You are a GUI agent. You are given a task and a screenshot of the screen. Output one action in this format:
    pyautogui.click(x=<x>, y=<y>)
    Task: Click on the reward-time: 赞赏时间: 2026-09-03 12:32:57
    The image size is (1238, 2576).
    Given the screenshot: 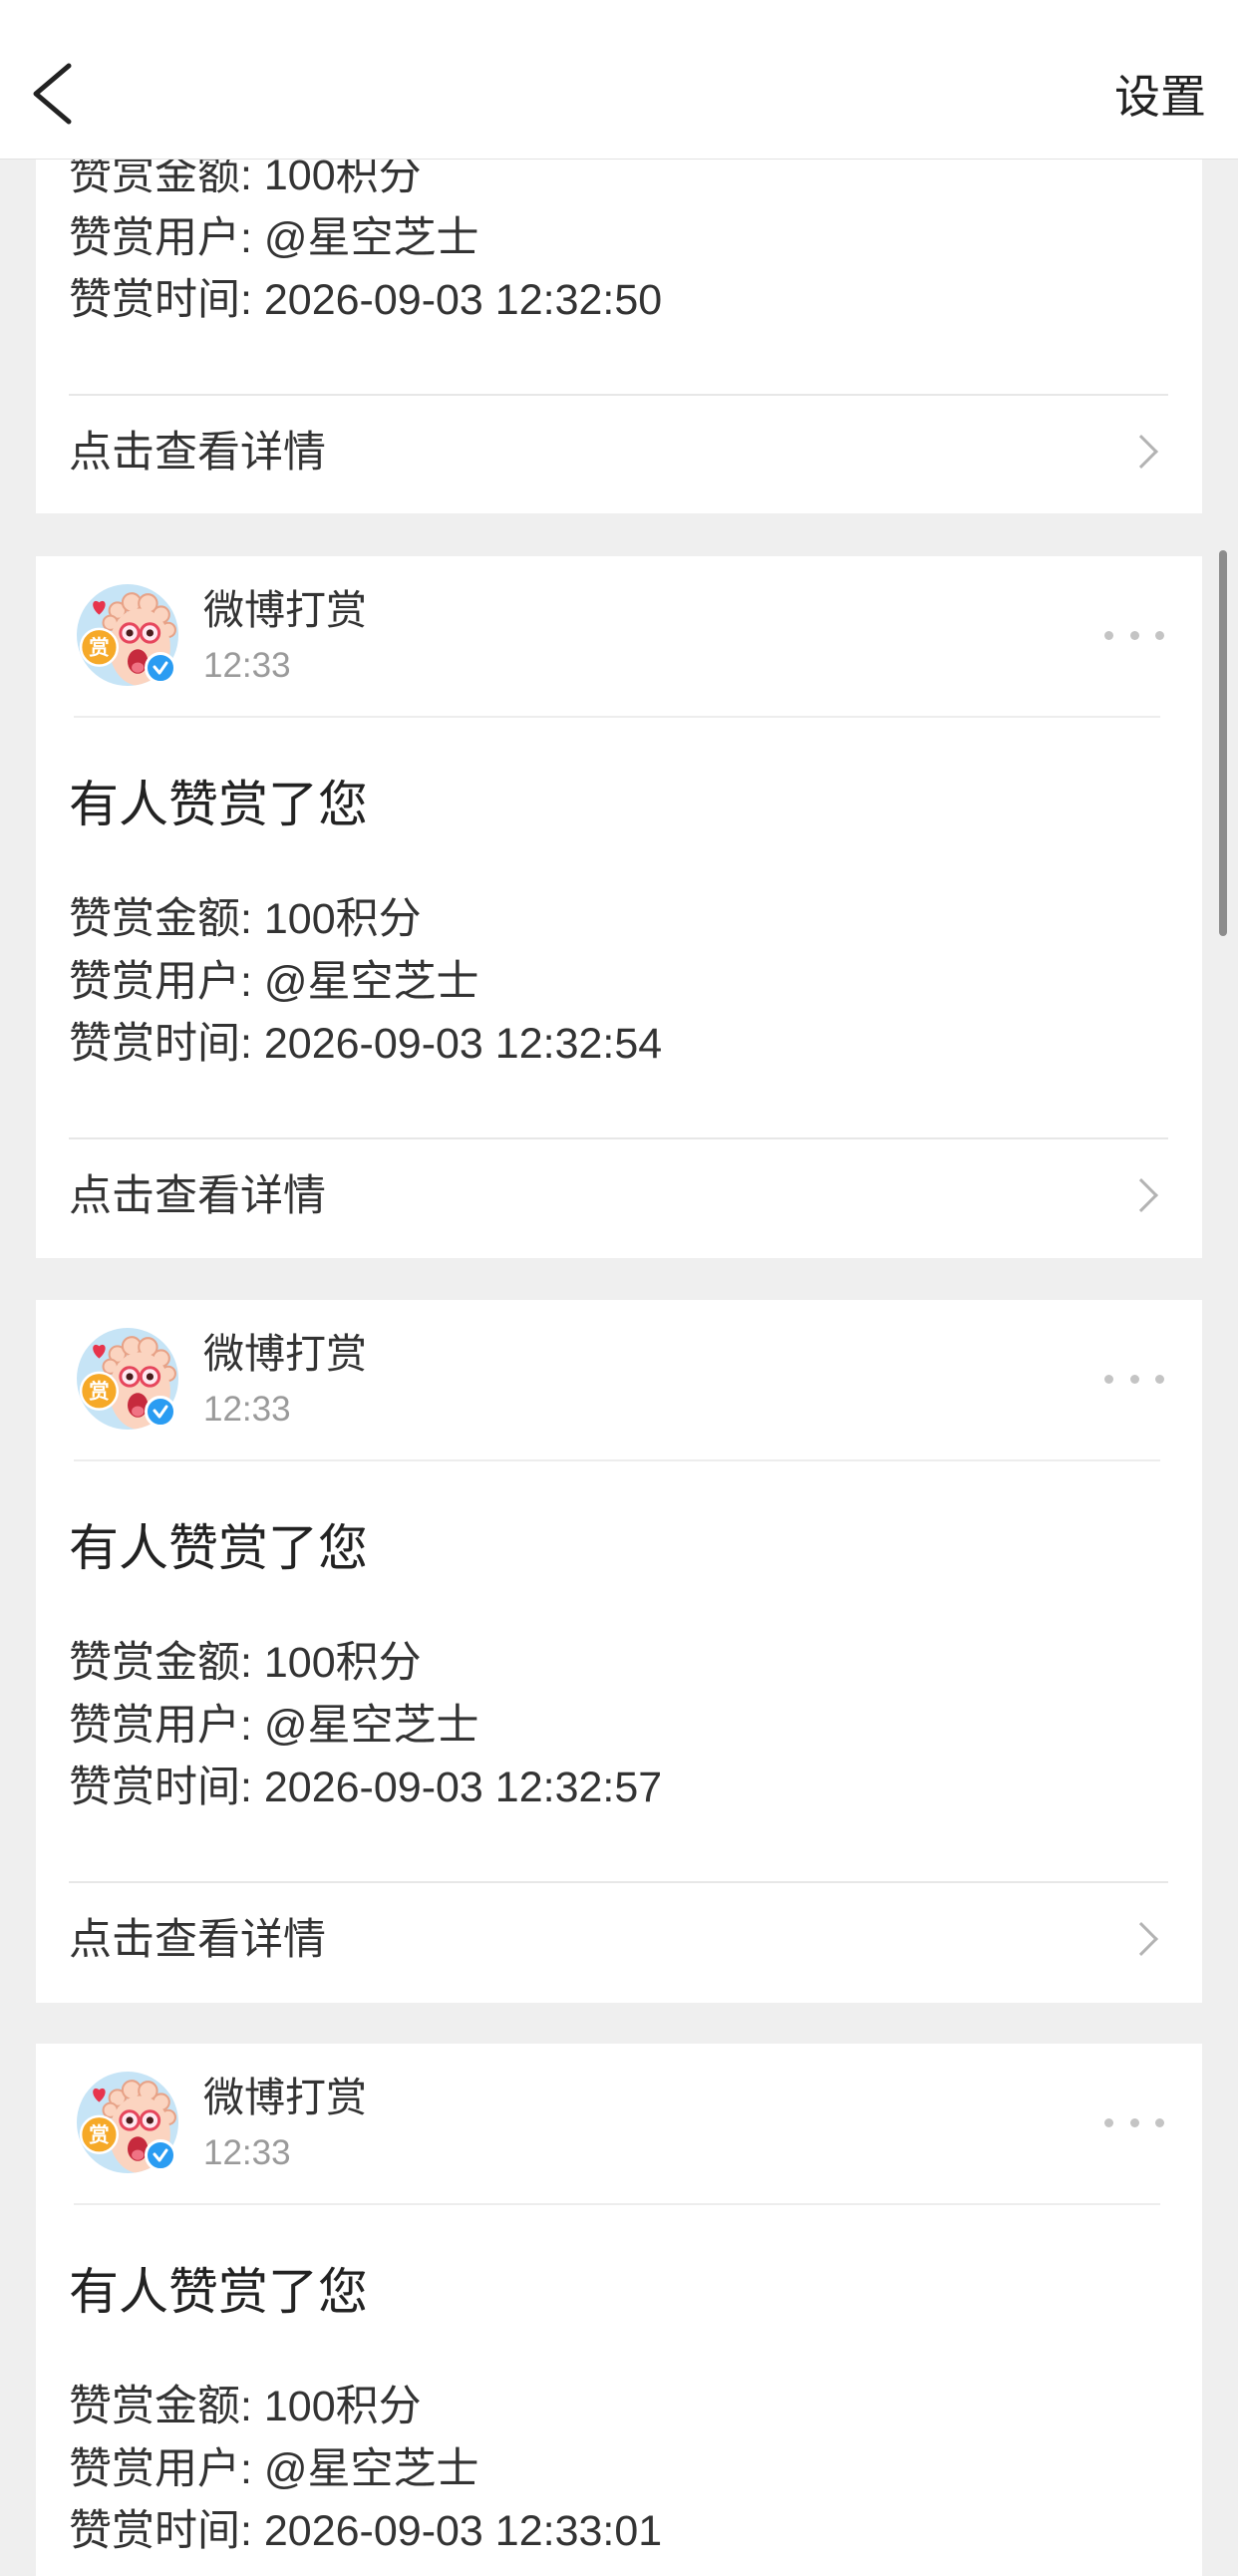 What is the action you would take?
    pyautogui.click(x=366, y=1787)
    